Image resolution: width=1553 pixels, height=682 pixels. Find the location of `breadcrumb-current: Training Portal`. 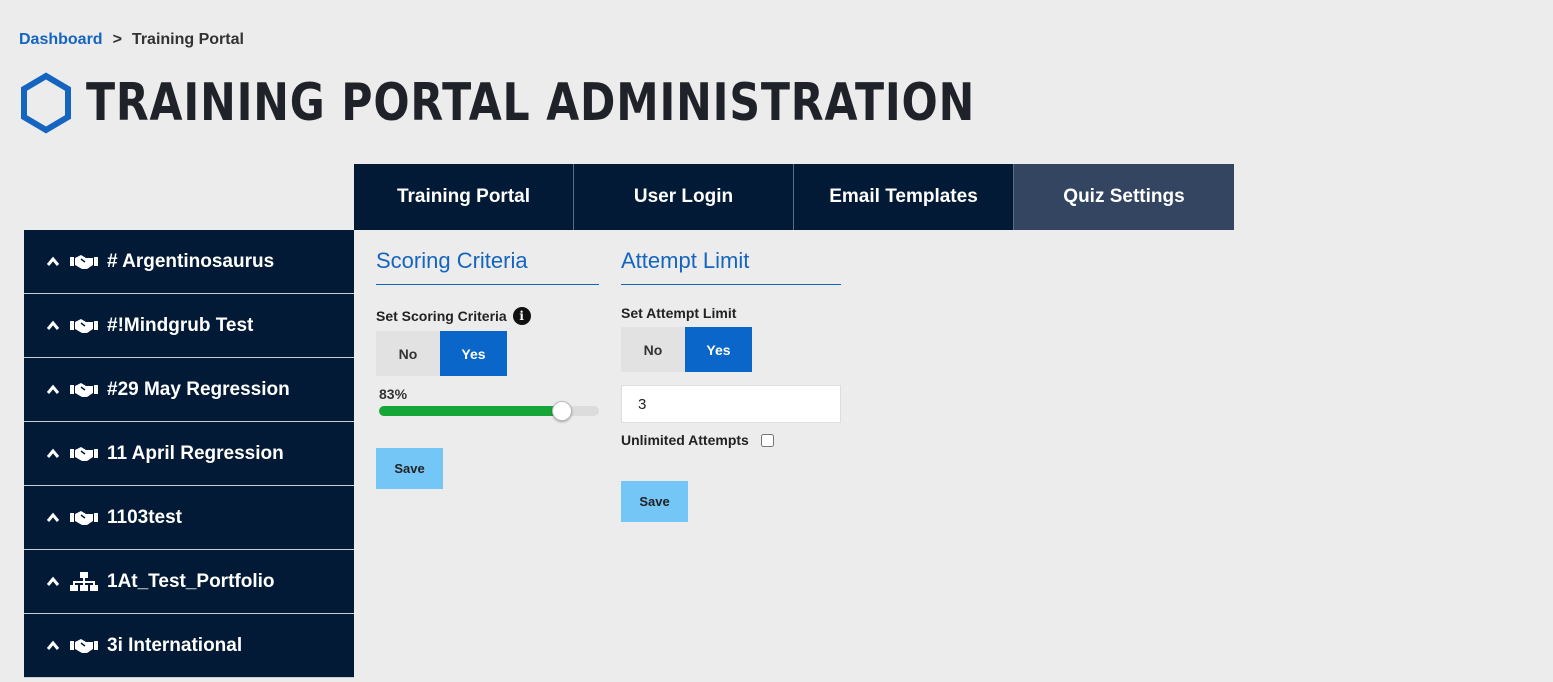

breadcrumb-current: Training Portal is located at coordinates (187, 39).